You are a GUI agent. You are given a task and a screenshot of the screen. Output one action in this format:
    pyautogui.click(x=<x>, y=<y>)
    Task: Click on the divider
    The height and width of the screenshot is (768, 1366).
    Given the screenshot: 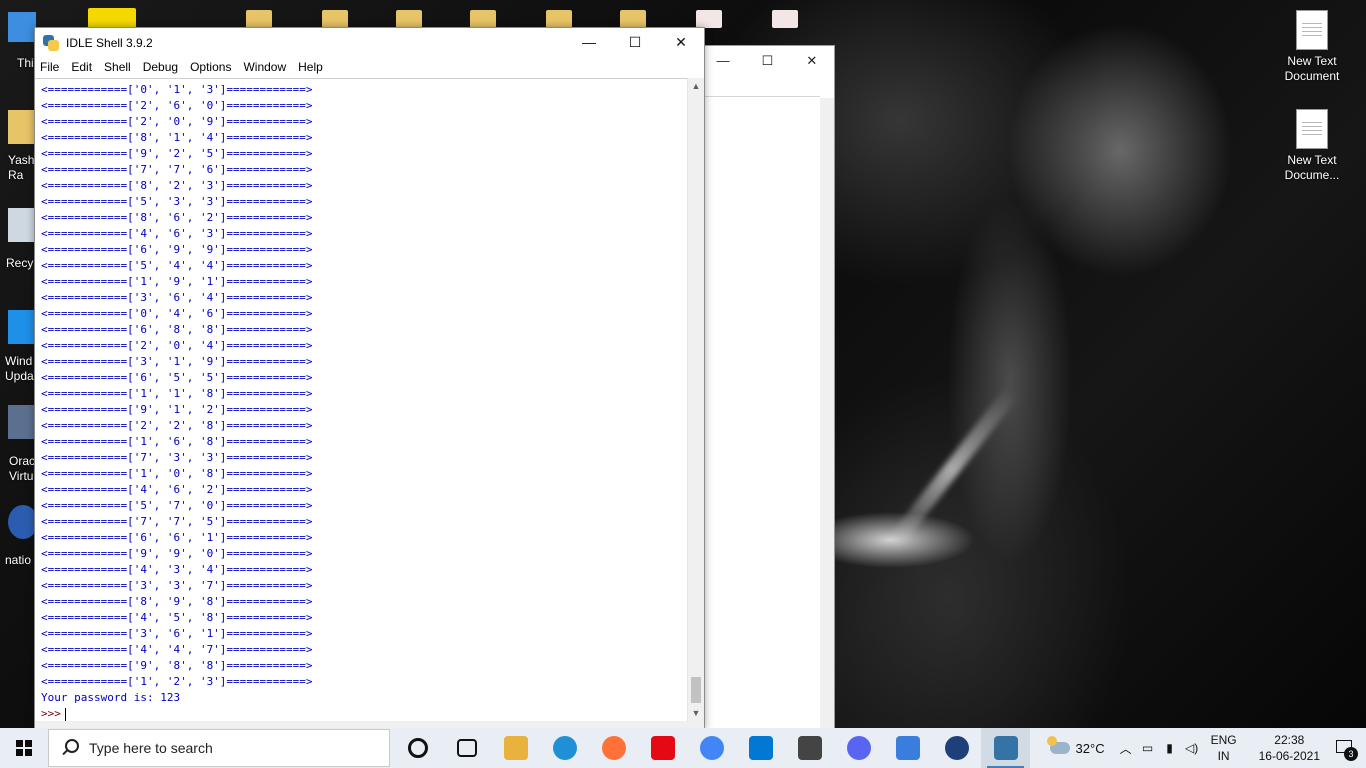 What is the action you would take?
    pyautogui.click(x=760, y=96)
    